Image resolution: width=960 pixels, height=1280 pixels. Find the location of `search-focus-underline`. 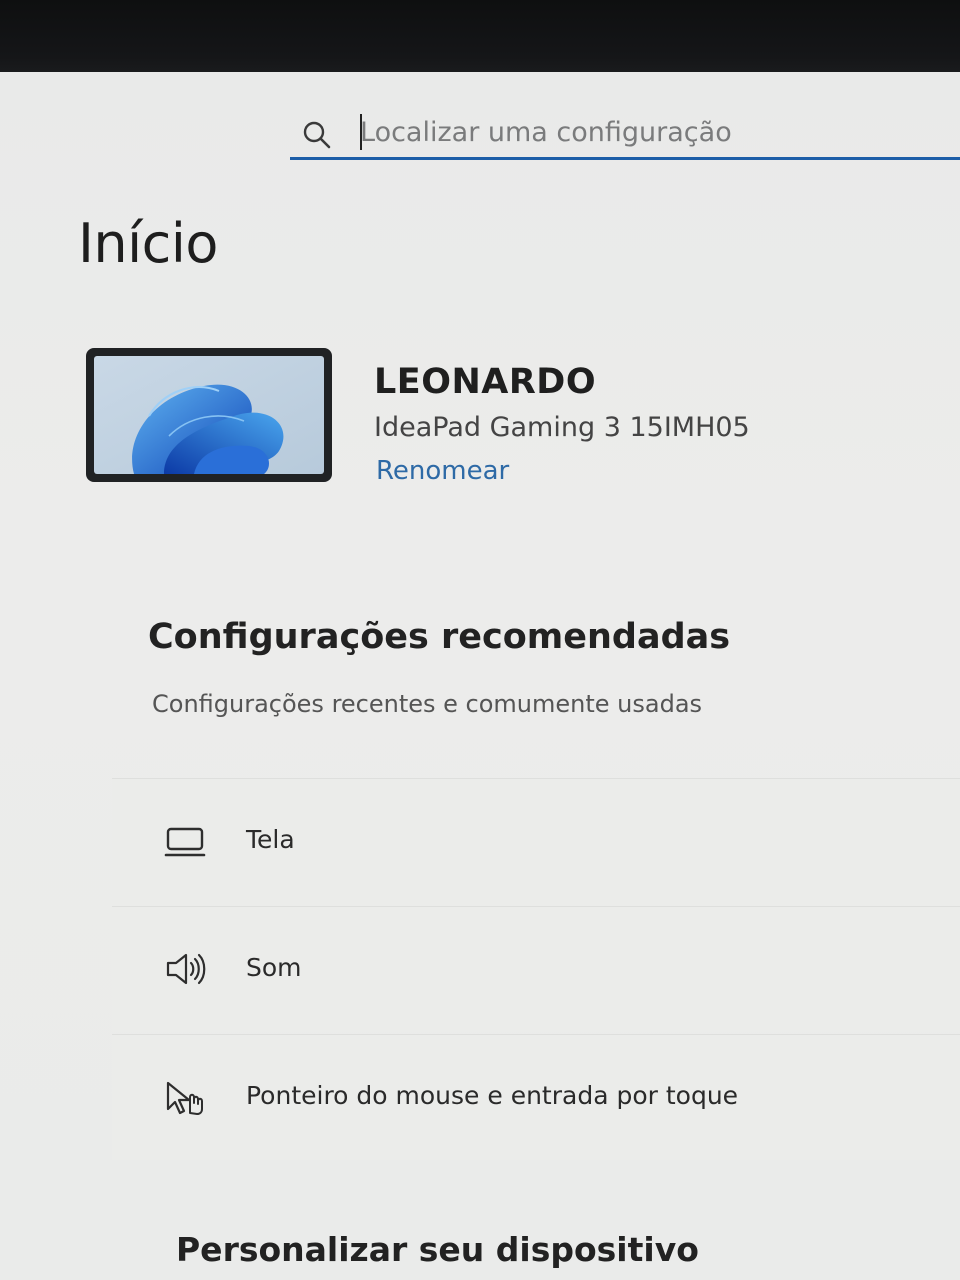

search-focus-underline is located at coordinates (625, 158).